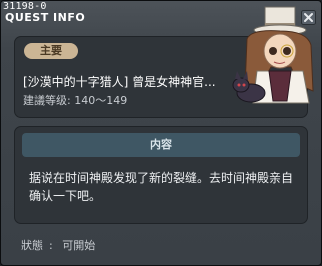  What do you see at coordinates (45, 17) in the screenshot?
I see `window-title: QUEST INFO` at bounding box center [45, 17].